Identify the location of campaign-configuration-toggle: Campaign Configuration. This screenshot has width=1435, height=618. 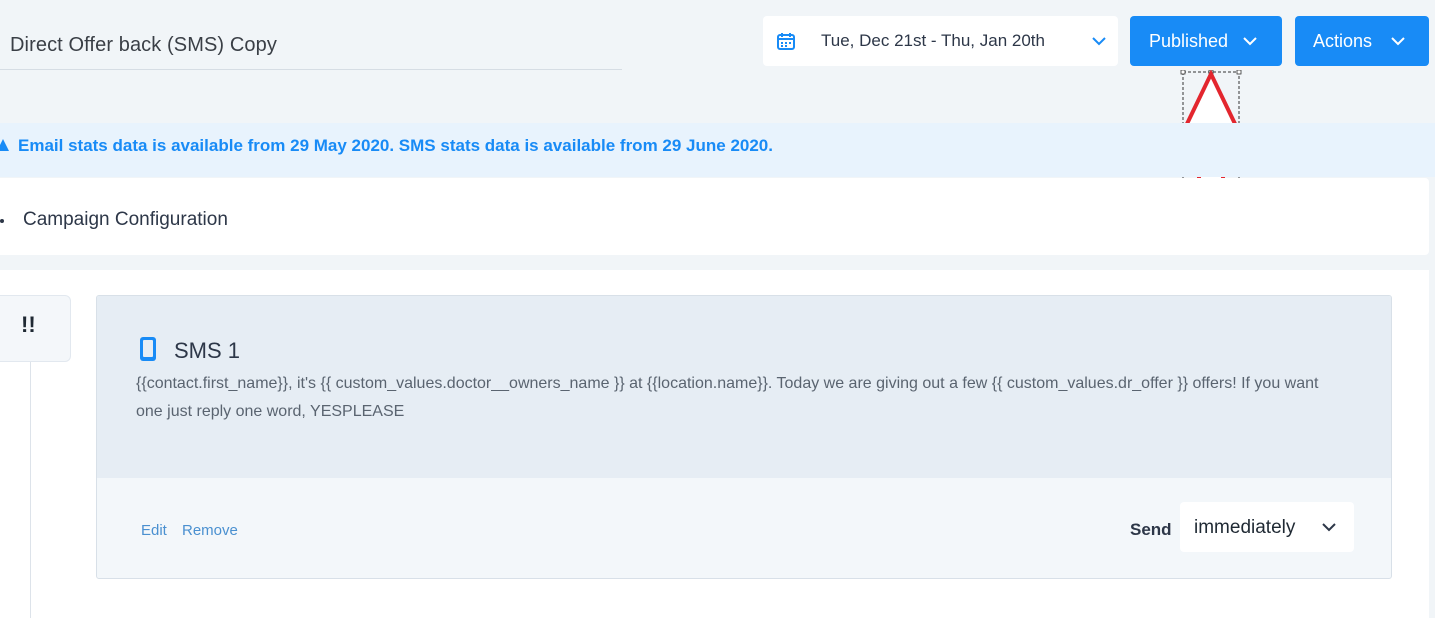
(714, 216).